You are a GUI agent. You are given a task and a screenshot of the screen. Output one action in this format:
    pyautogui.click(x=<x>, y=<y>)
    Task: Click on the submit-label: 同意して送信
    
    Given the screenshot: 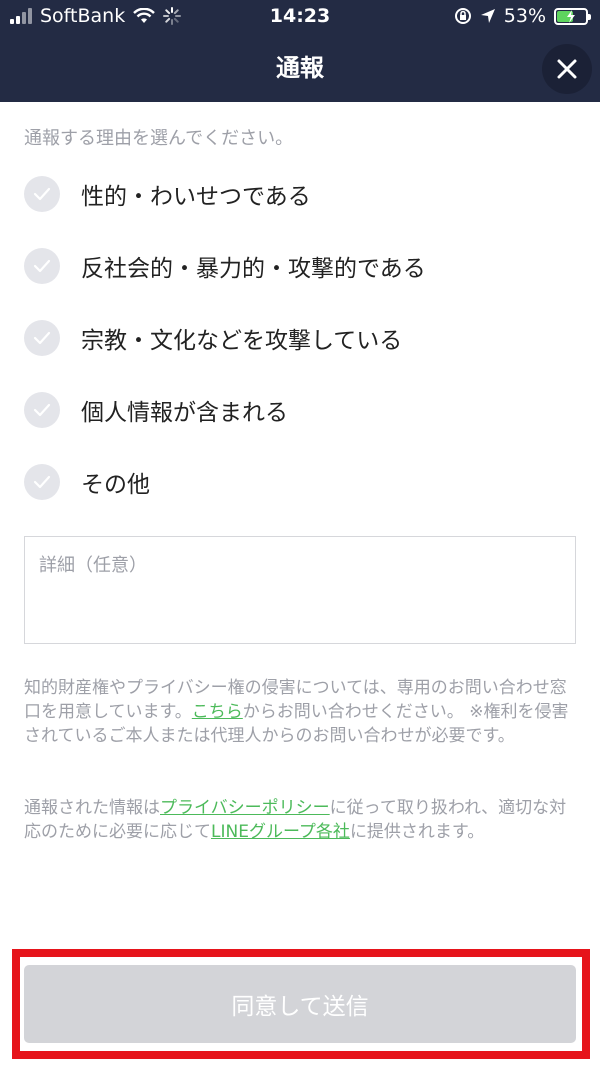 What is the action you would take?
    pyautogui.click(x=300, y=1007)
    